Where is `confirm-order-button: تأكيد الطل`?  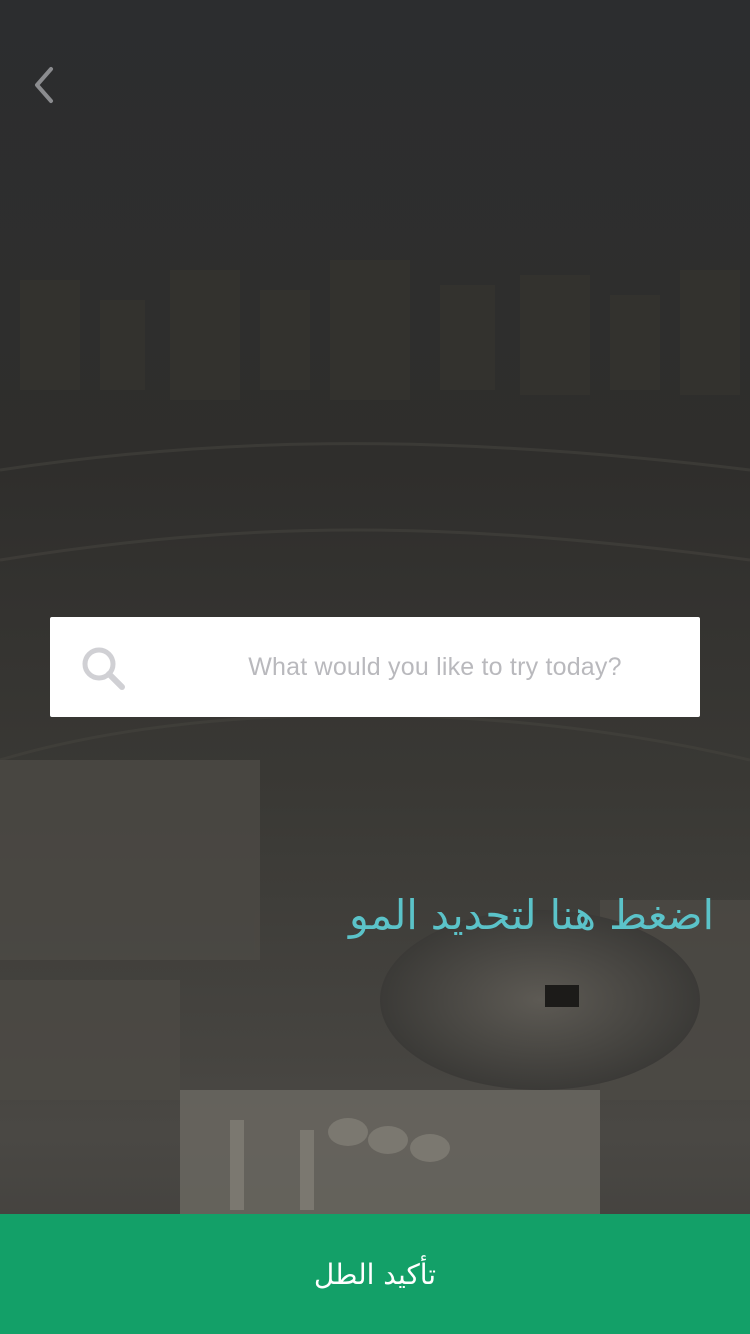
confirm-order-button: تأكيد الطل is located at coordinates (375, 1274).